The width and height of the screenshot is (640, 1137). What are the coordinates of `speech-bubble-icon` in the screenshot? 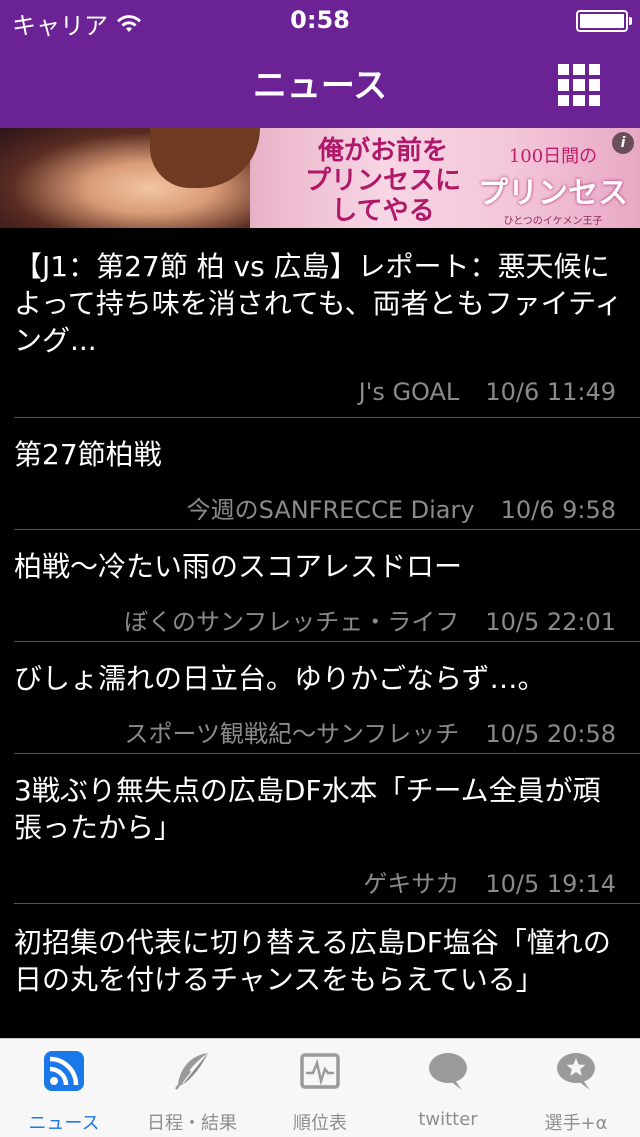 It's located at (448, 1071).